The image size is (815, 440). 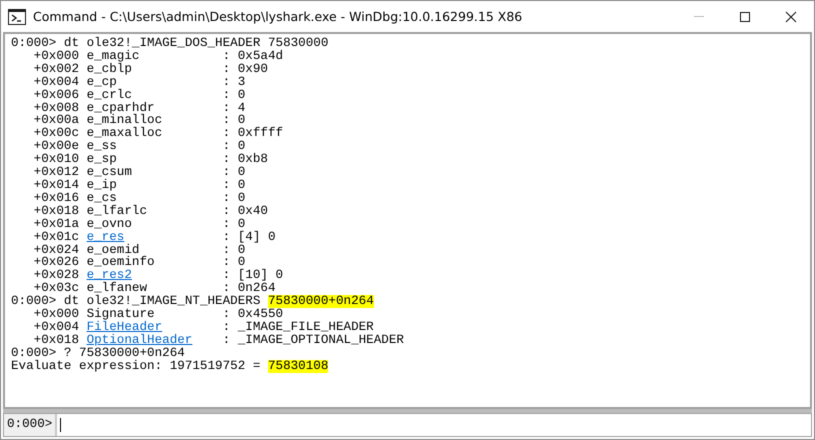 I want to click on field-value: : 0x5a4d, so click(x=253, y=56).